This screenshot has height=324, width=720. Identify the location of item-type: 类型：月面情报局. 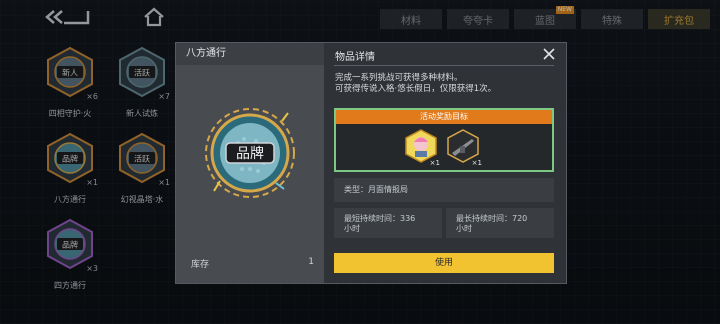
(444, 190).